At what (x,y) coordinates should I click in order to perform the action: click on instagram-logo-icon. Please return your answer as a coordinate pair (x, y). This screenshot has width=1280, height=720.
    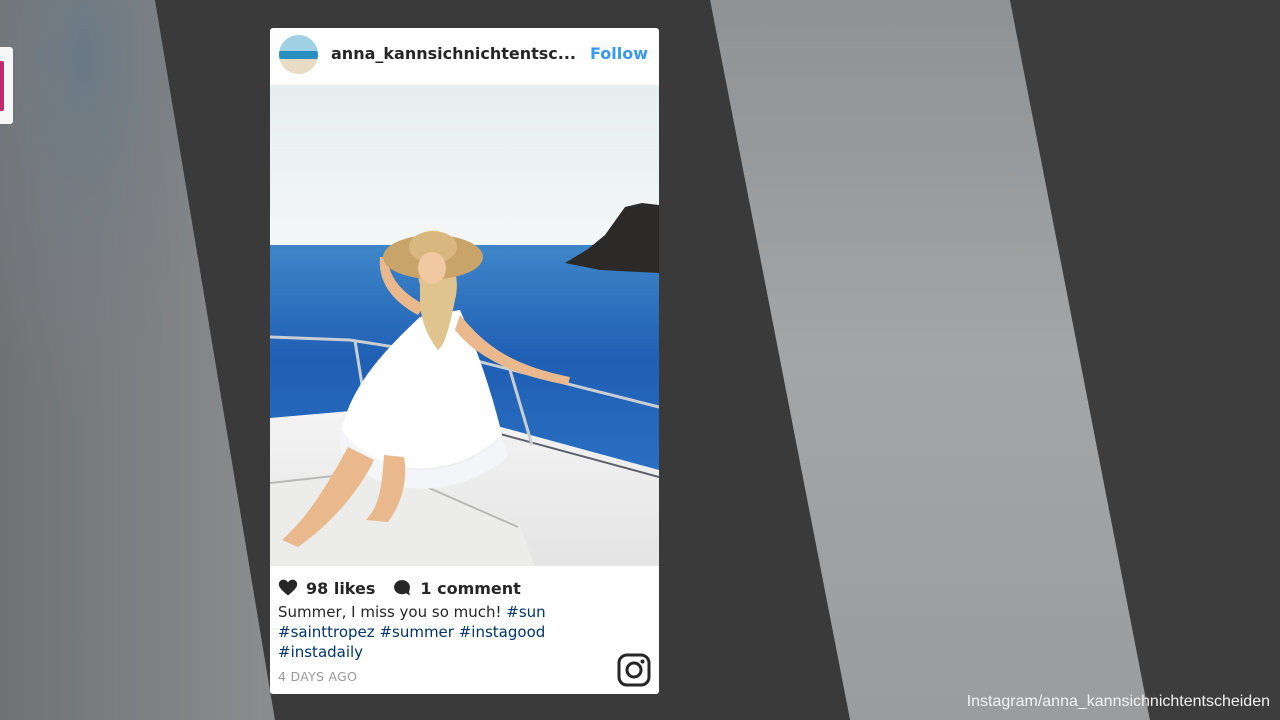
    Looking at the image, I should click on (634, 670).